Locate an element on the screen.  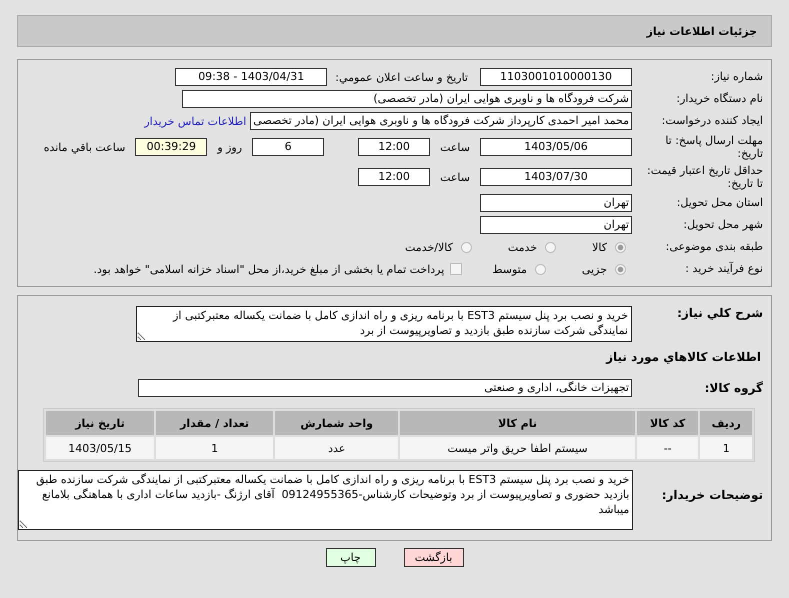
date-field: 1403/05/06 is located at coordinates (556, 147).